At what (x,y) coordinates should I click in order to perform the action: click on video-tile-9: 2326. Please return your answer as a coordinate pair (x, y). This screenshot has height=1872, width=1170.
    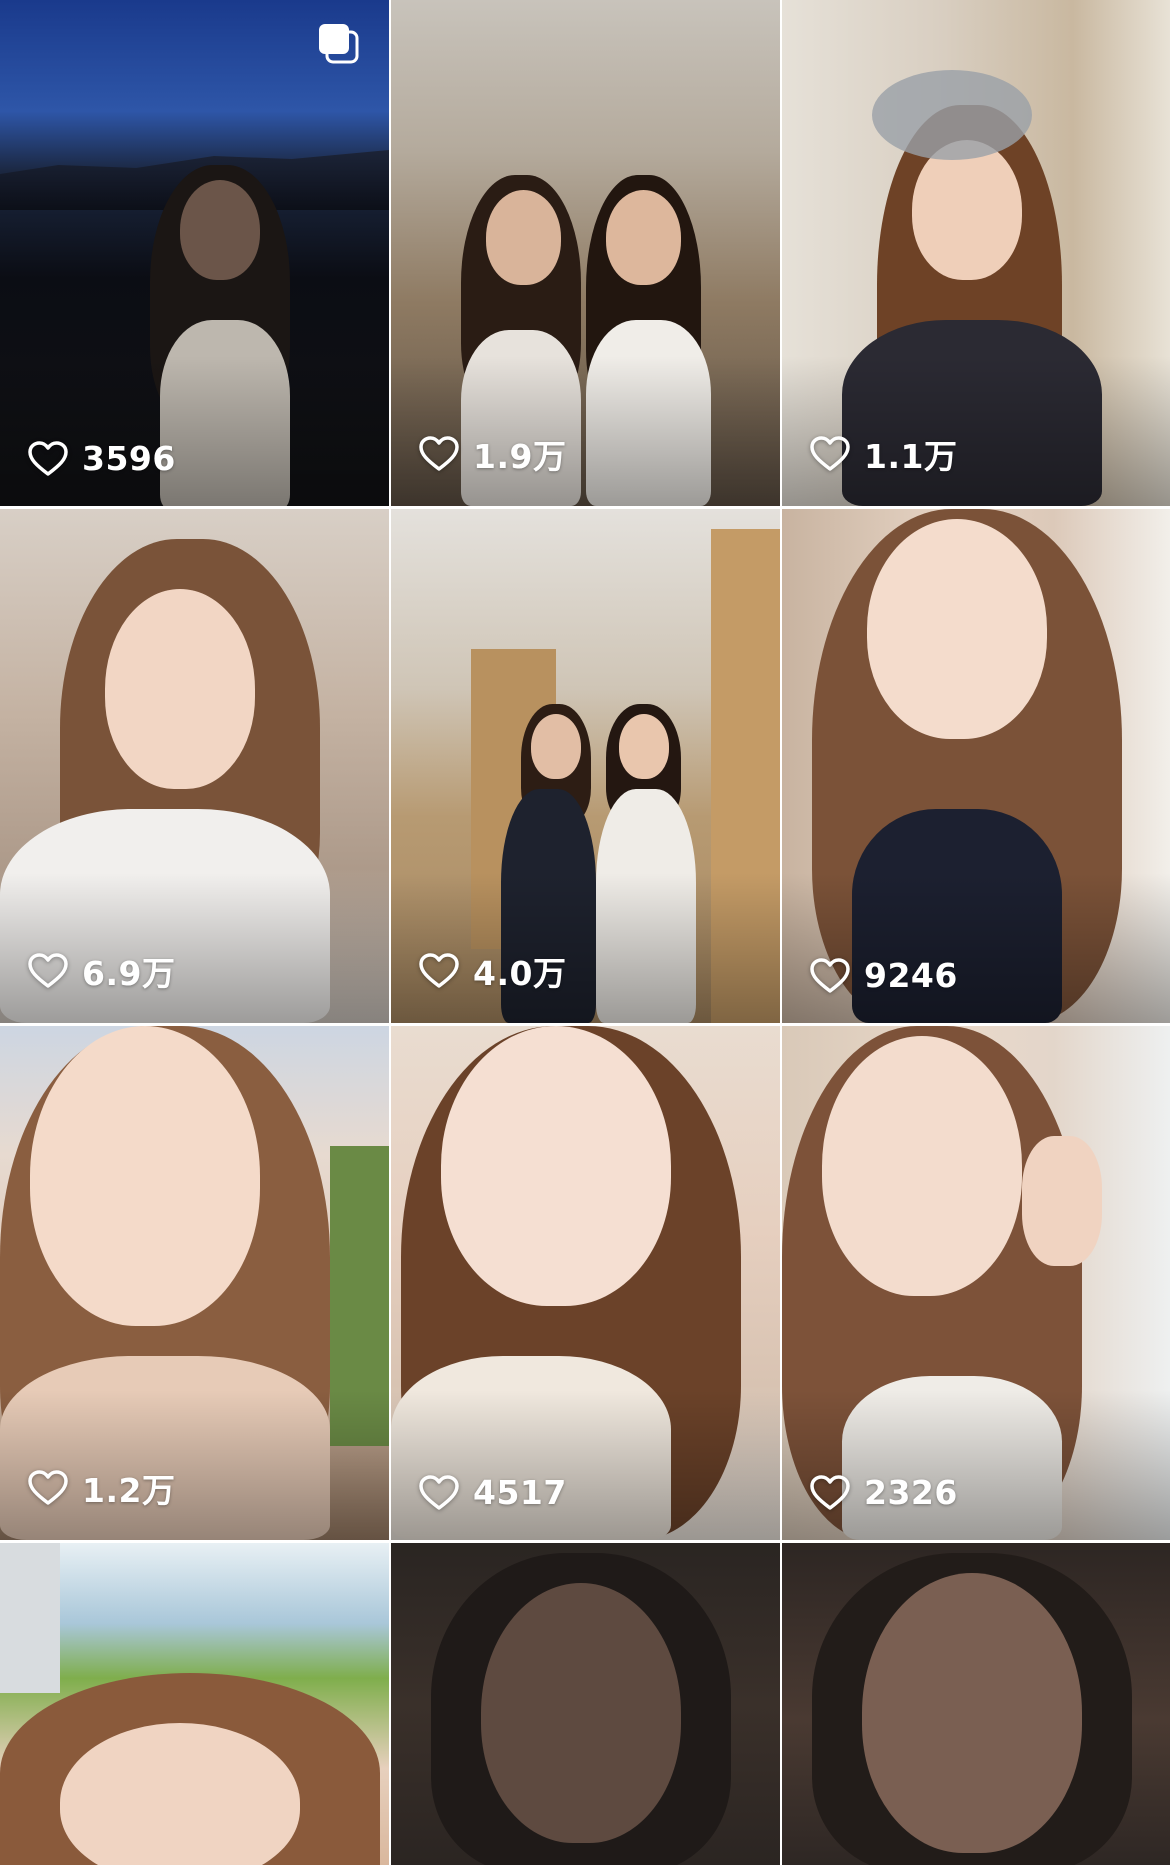
    Looking at the image, I should click on (976, 1283).